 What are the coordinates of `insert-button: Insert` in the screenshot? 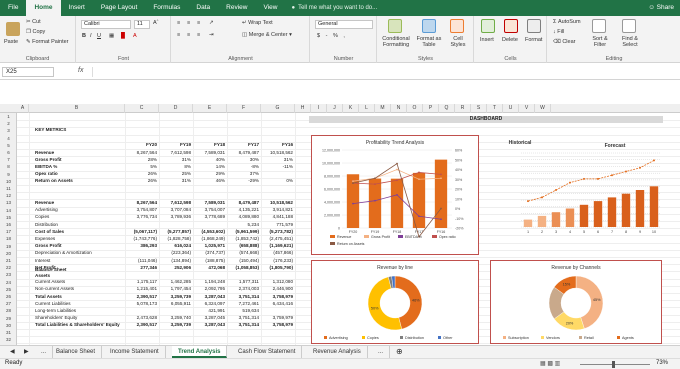 It's located at (487, 40).